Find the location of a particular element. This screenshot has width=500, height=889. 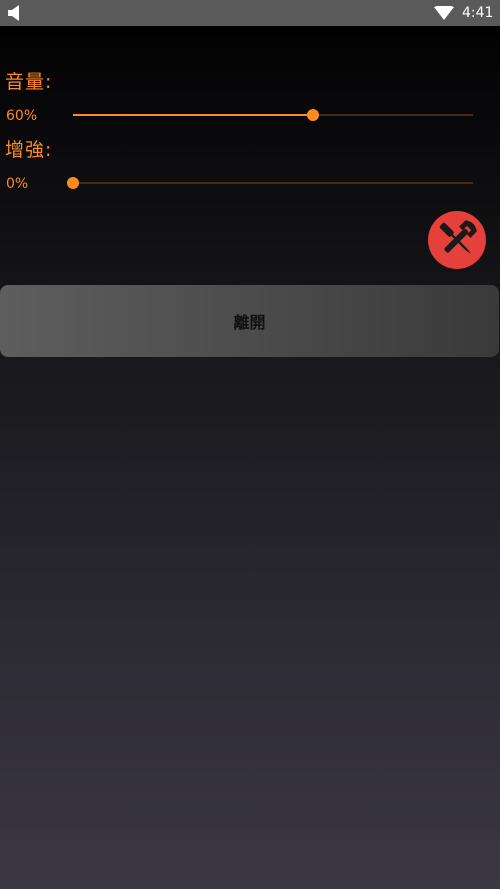

wifi-icon is located at coordinates (444, 13).